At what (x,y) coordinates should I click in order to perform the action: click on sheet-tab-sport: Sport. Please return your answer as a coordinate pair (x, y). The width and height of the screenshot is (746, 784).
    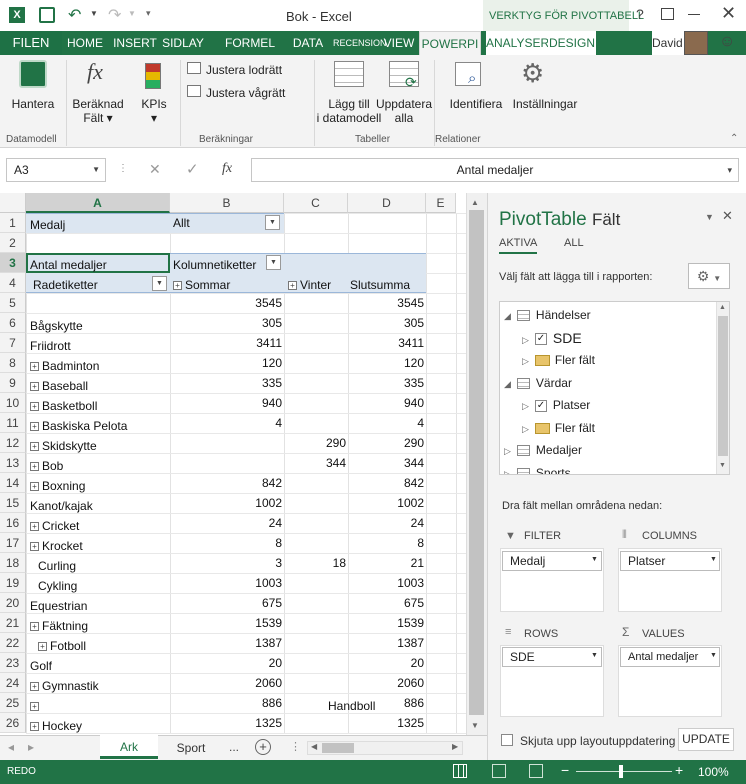
    Looking at the image, I should click on (191, 748).